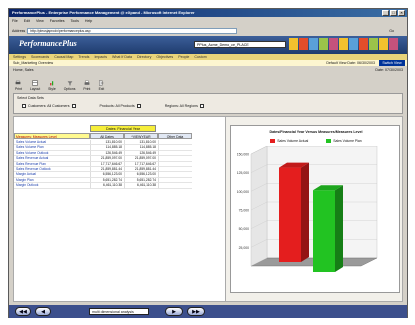  I want to click on chart-legend: Sales Volume Actual Sales Volume Plan, so click(316, 141).